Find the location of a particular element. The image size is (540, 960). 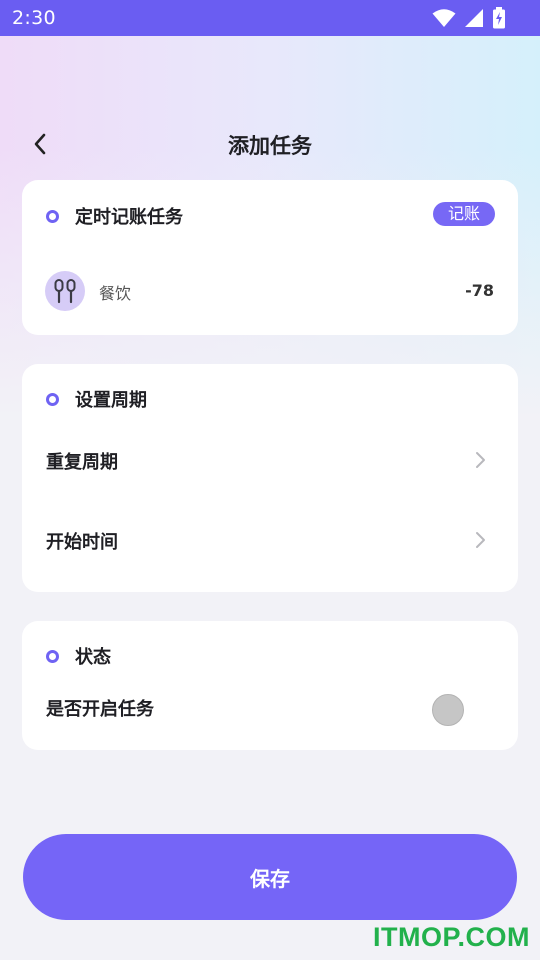

battery-icon is located at coordinates (499, 18).